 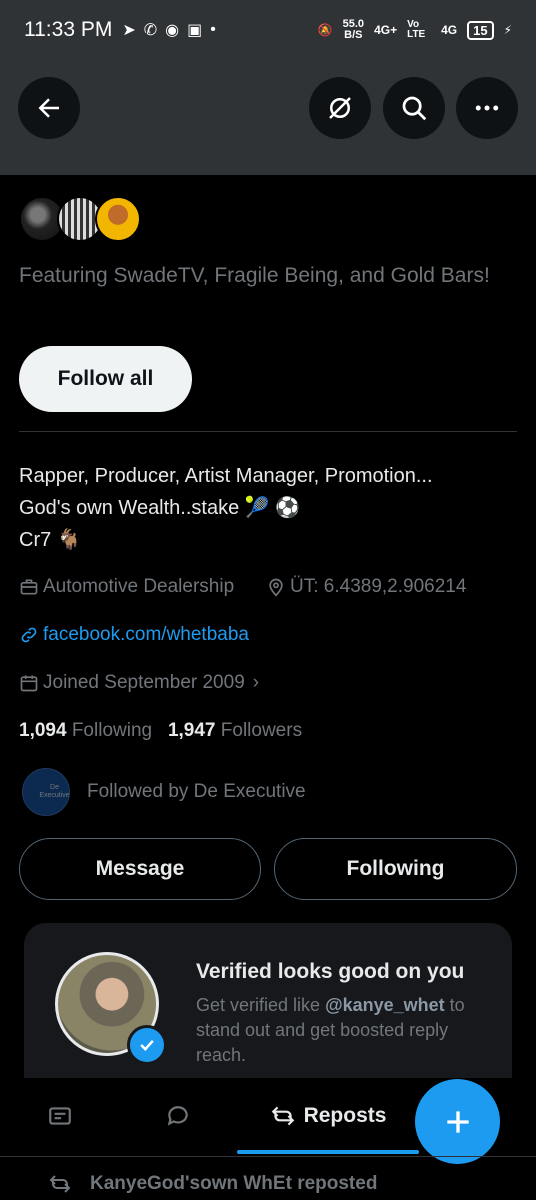 I want to click on verified-handle: @kanye_whet, so click(x=385, y=1005).